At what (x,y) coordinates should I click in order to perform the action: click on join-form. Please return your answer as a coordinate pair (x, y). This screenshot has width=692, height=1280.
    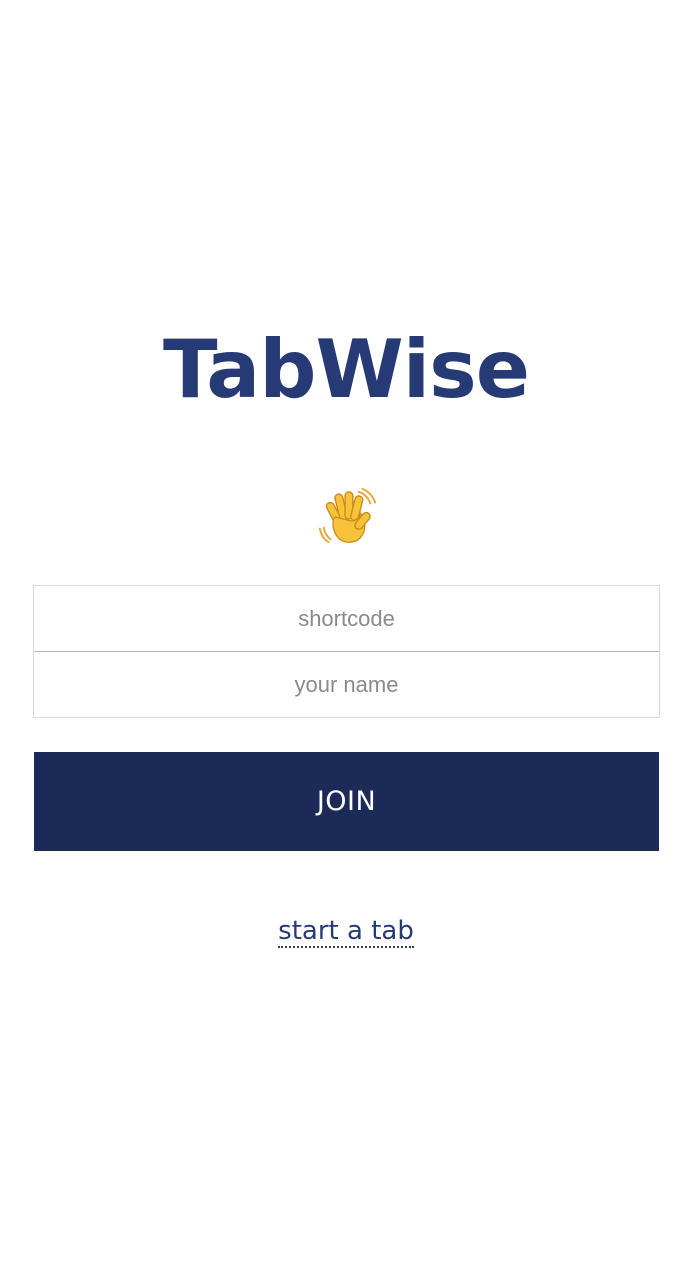
    Looking at the image, I should click on (346, 651).